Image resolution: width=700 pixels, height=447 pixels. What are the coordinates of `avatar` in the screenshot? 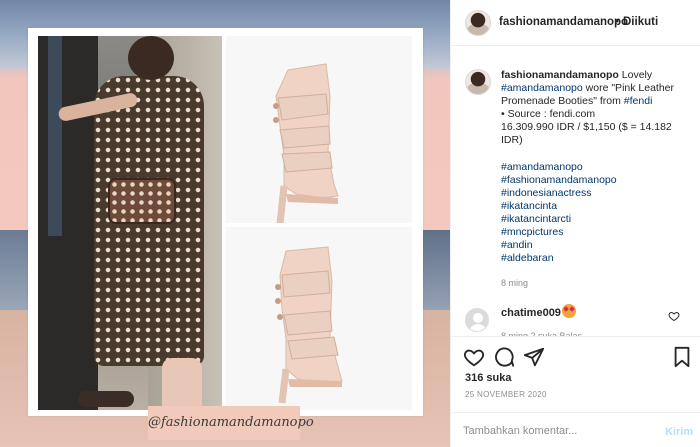 It's located at (478, 23).